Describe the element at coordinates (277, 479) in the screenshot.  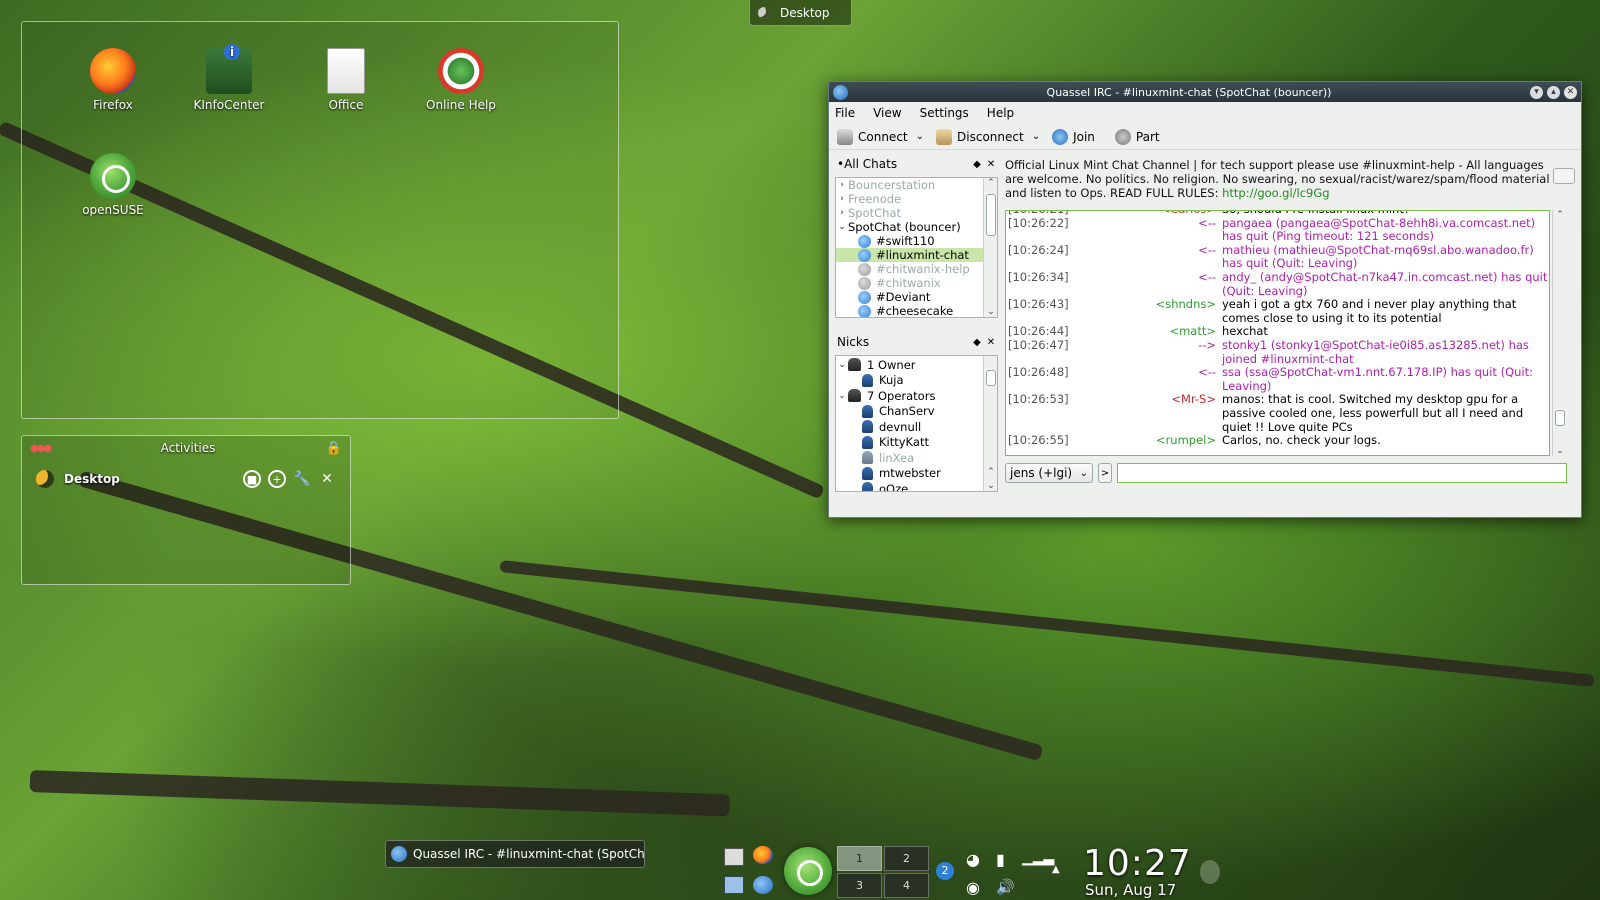
I see `add-activity-button: +` at that location.